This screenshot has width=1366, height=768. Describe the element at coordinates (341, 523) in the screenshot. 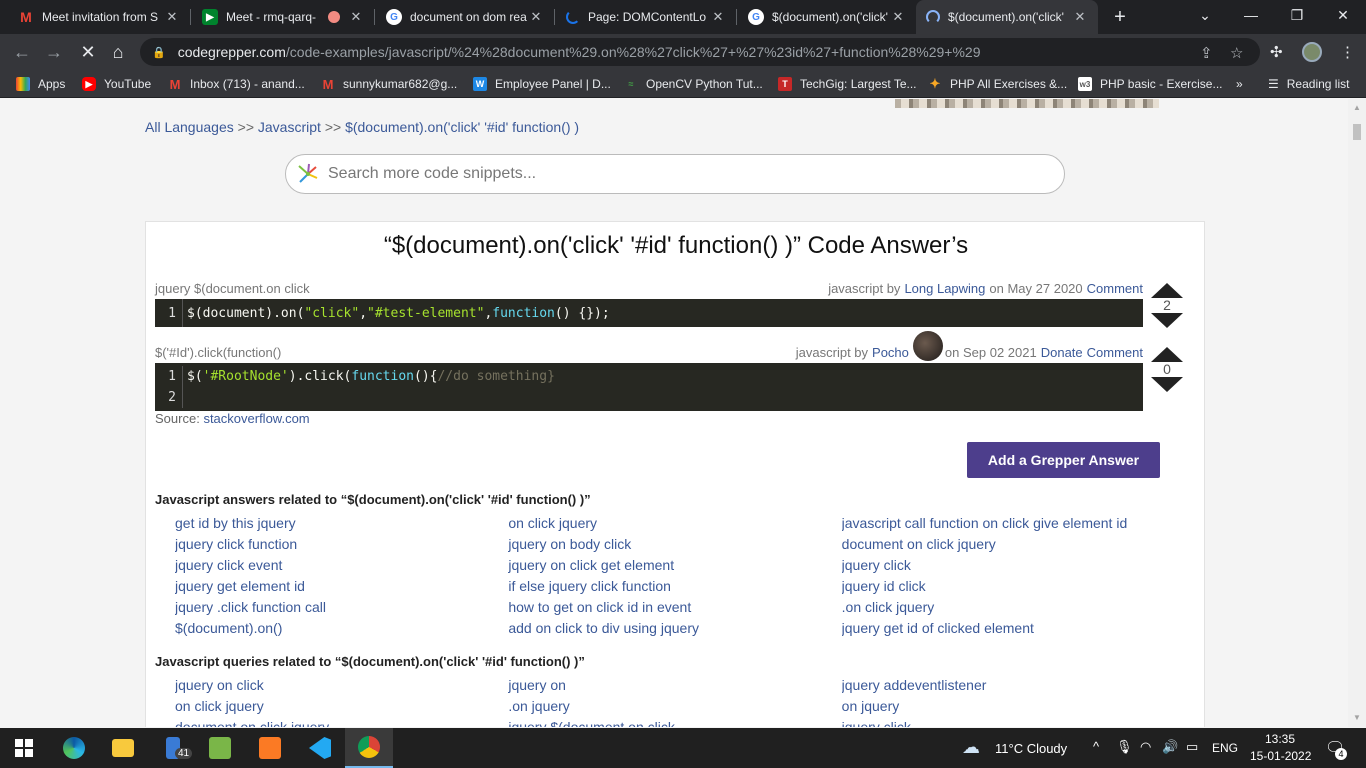

I see `related-answer-link: get id by this jquery` at that location.